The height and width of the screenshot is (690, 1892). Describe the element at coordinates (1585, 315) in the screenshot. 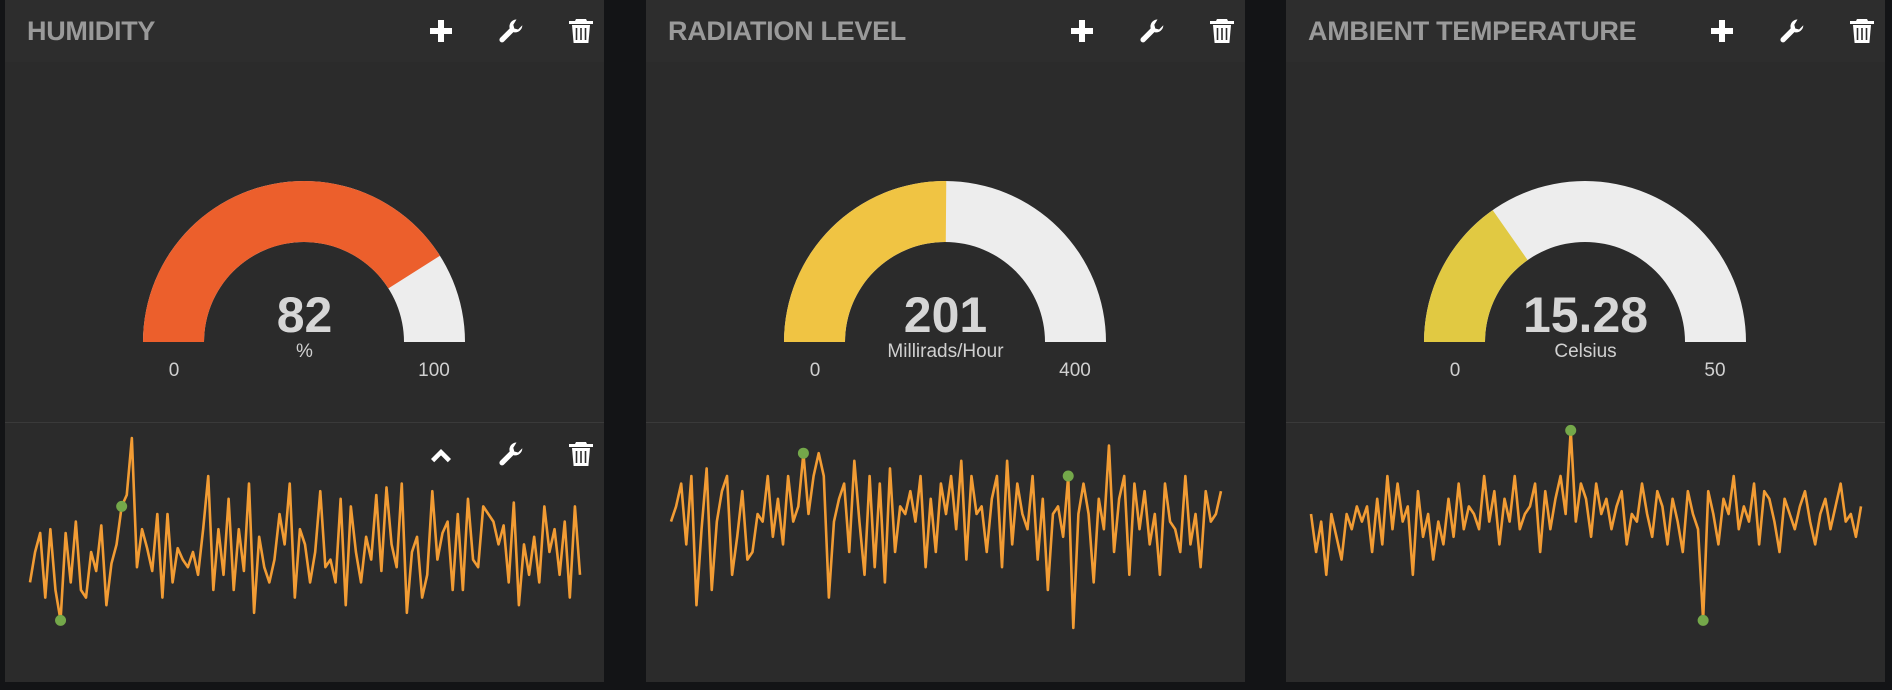

I see `gauge-value: 15.28` at that location.